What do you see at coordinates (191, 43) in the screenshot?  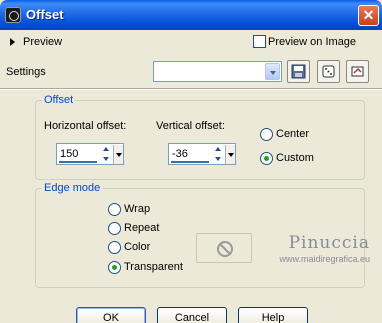 I see `preview-row: Preview Preview on Image` at bounding box center [191, 43].